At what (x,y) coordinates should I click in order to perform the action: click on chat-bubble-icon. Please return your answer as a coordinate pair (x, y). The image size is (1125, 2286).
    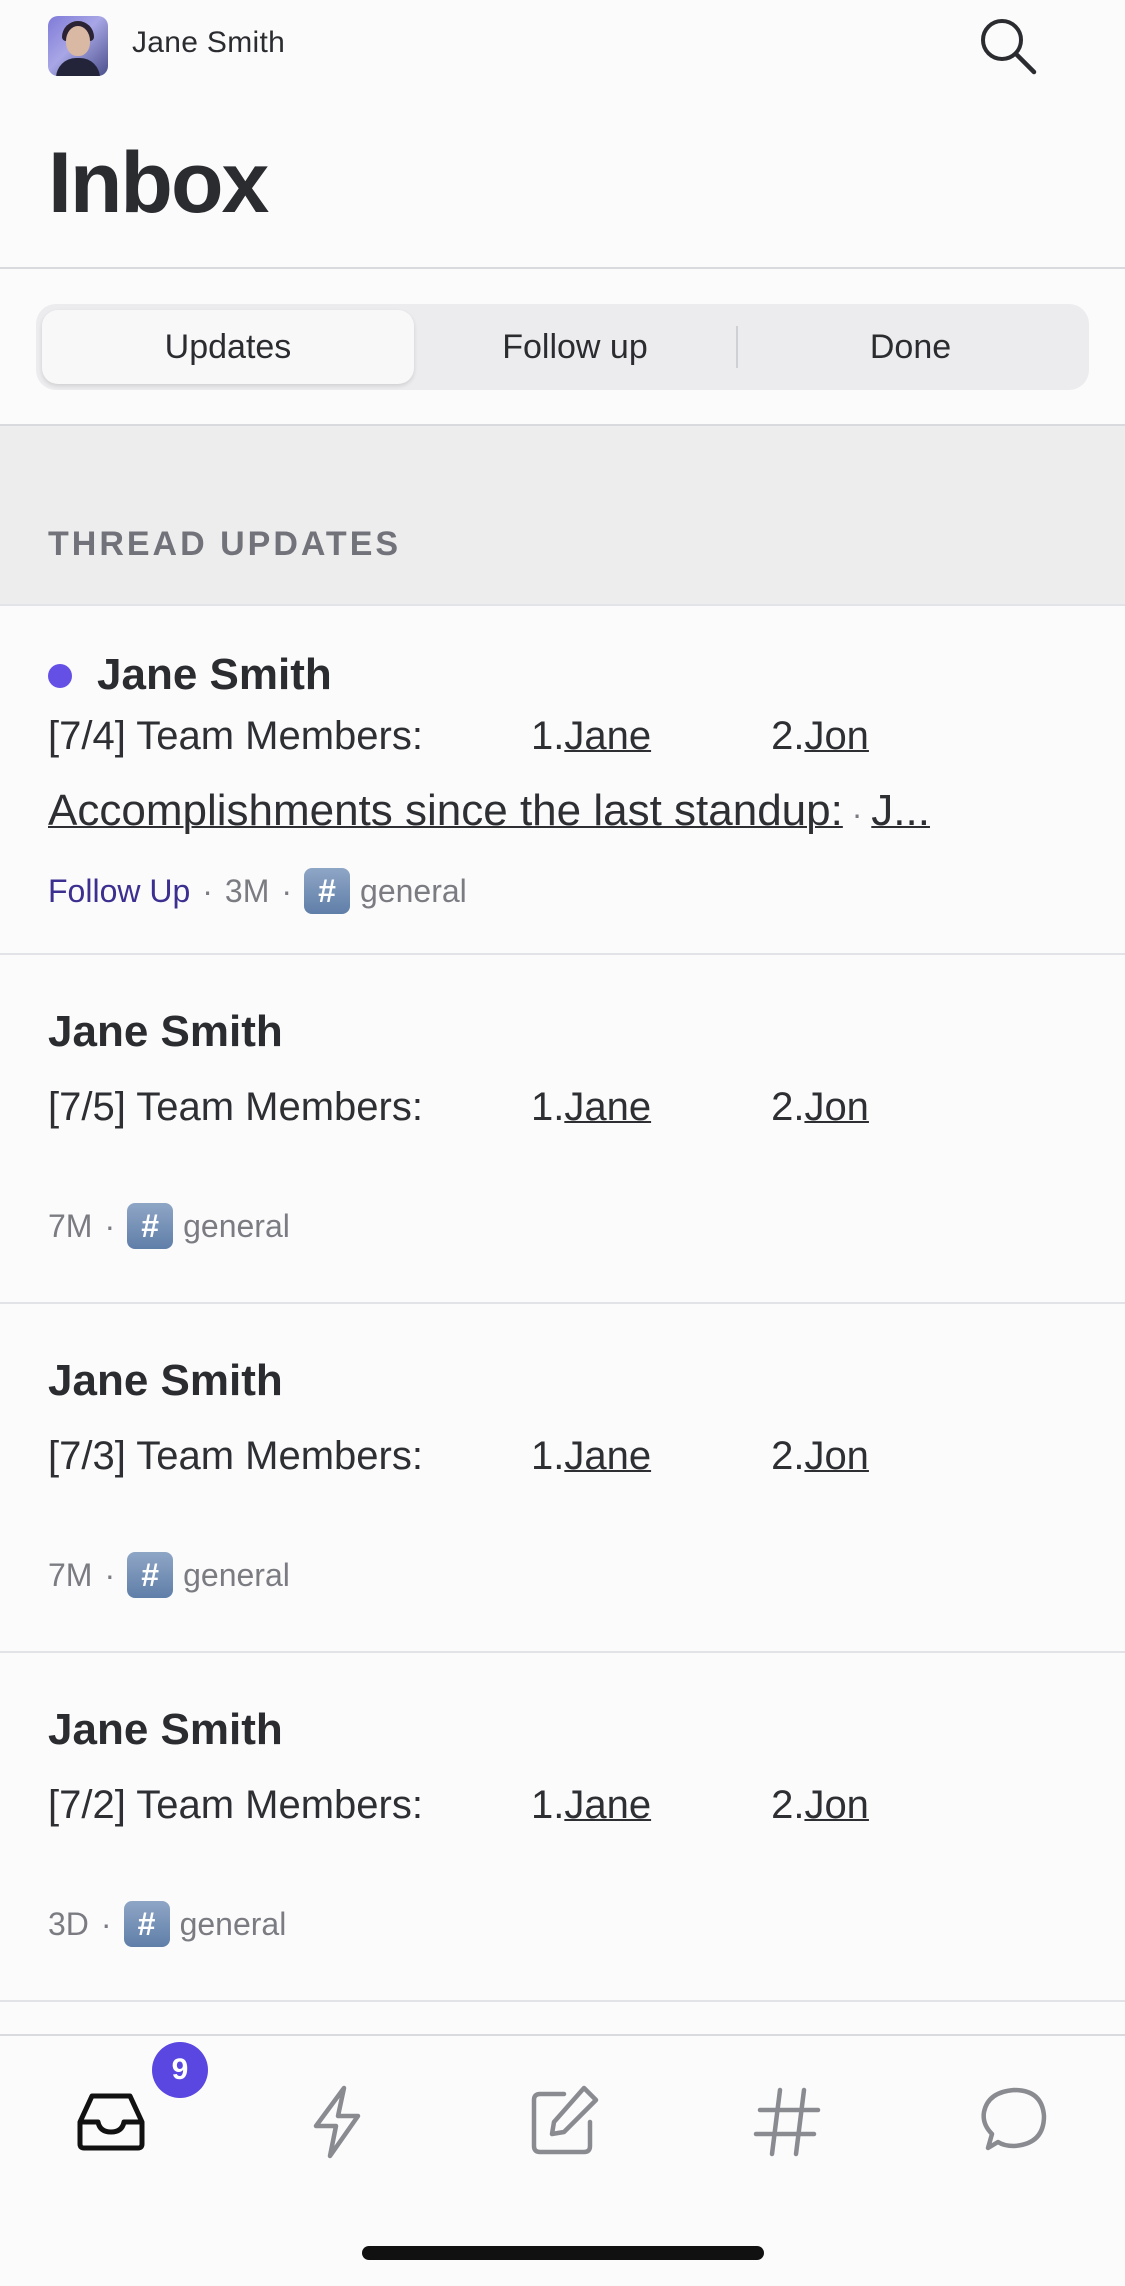
    Looking at the image, I should click on (1014, 2119).